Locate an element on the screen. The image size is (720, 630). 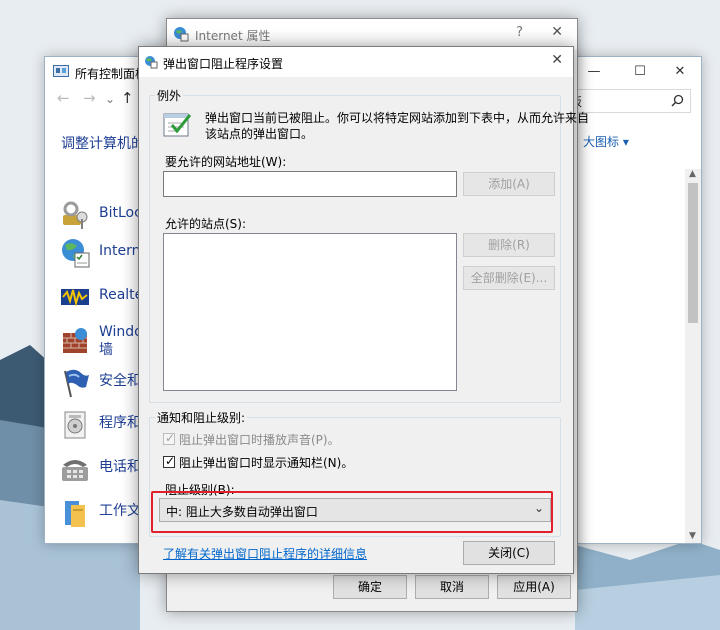
scroll-down-icon: ▼ is located at coordinates (692, 536).